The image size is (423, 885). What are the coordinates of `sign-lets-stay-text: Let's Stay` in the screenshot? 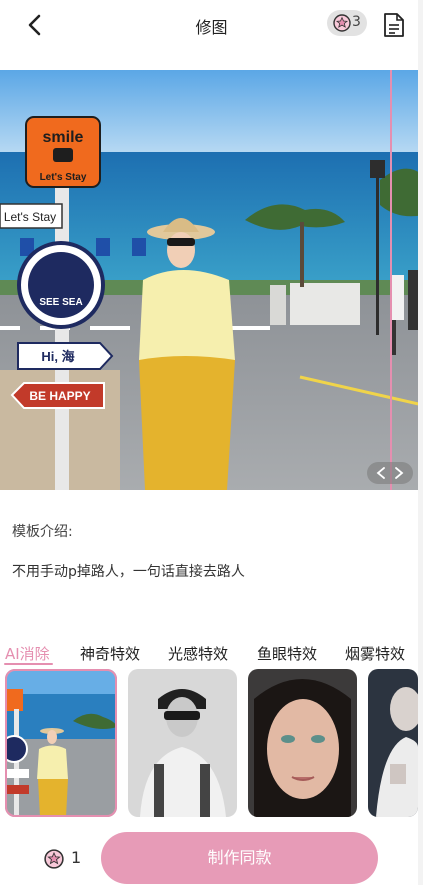 It's located at (63, 177).